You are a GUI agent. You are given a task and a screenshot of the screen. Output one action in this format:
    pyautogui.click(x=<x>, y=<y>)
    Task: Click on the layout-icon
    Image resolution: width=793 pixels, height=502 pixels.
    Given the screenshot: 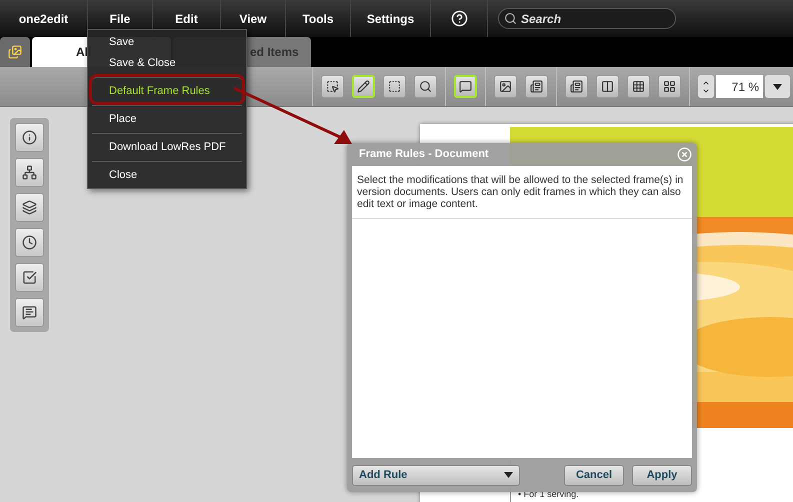 What is the action you would take?
    pyautogui.click(x=536, y=86)
    